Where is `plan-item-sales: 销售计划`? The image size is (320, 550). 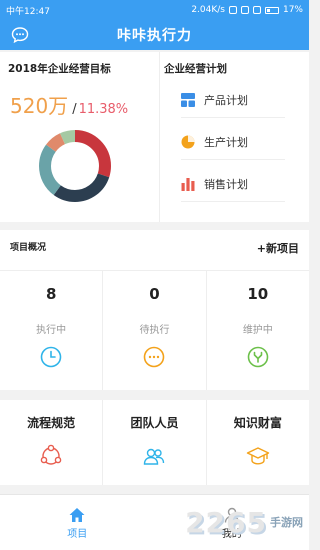 plan-item-sales: 销售计划 is located at coordinates (233, 184).